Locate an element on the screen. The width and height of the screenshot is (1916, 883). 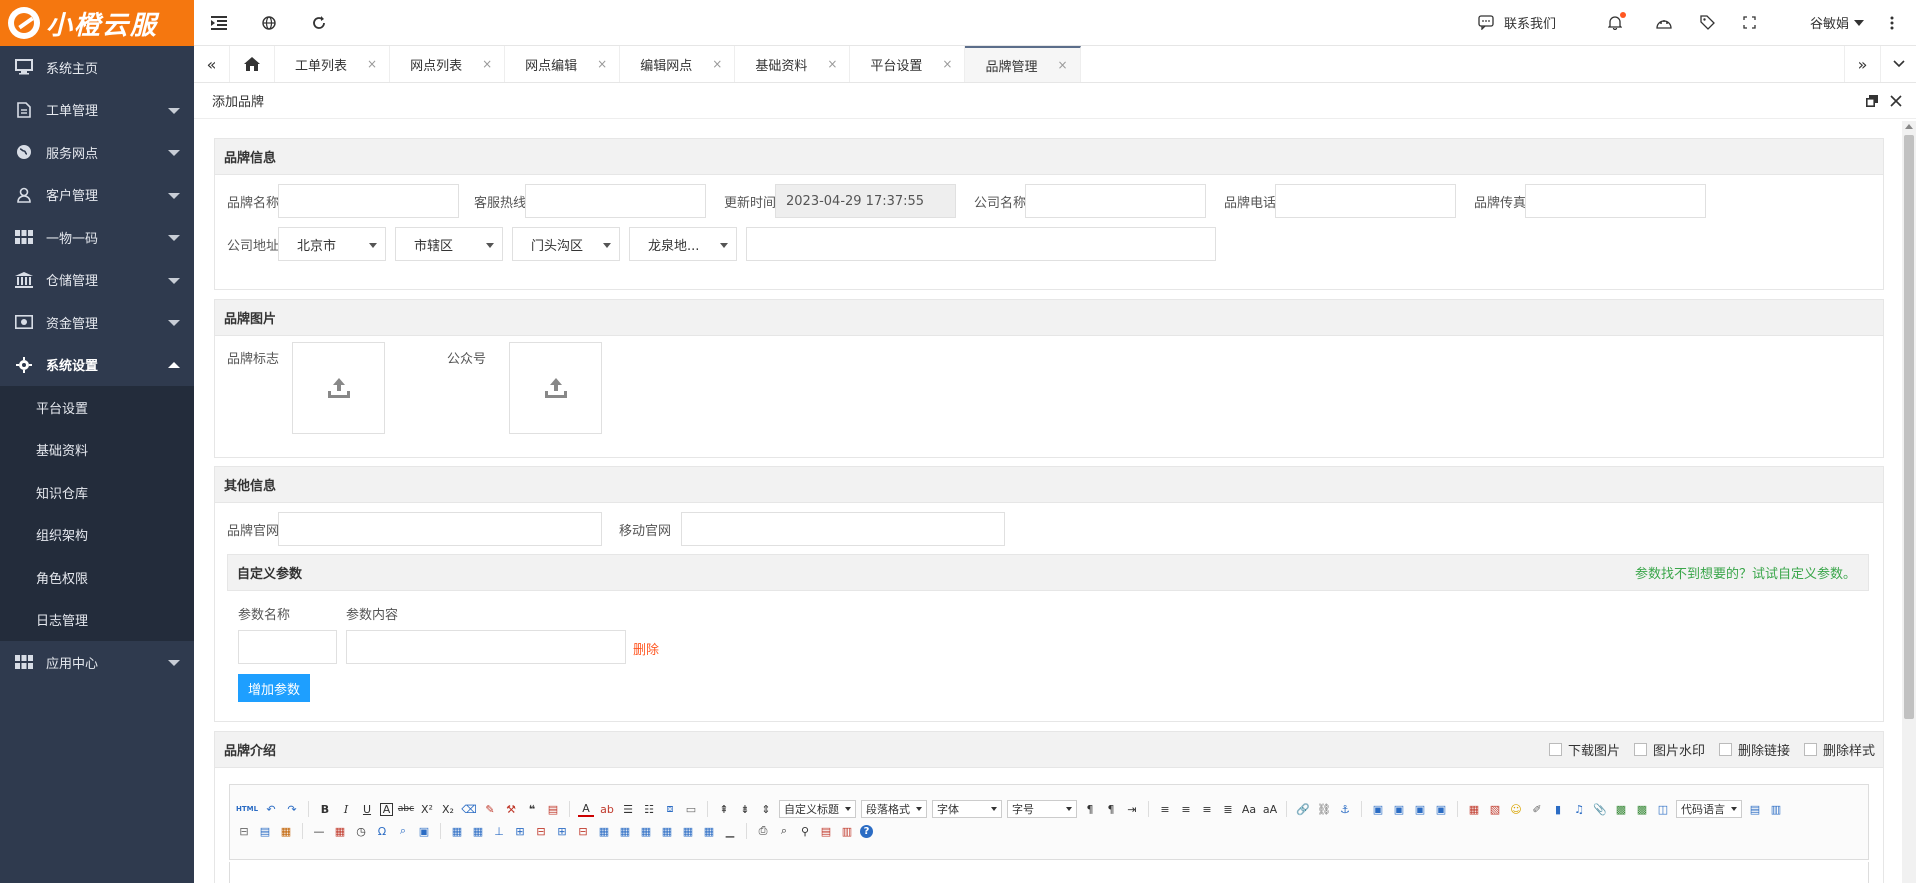
font-family-select: 字体 is located at coordinates (967, 809).